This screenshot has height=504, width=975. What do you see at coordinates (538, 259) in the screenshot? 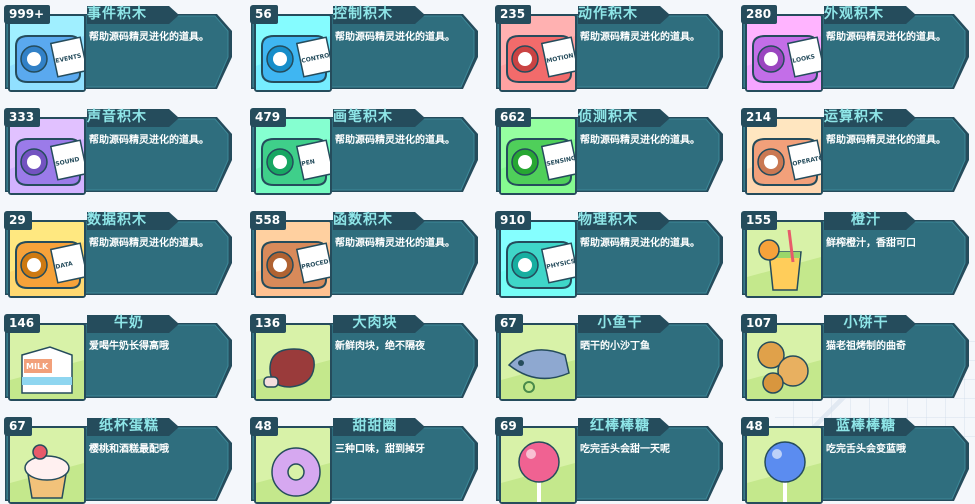
I see `physics-block-icon: PHYSICS` at bounding box center [538, 259].